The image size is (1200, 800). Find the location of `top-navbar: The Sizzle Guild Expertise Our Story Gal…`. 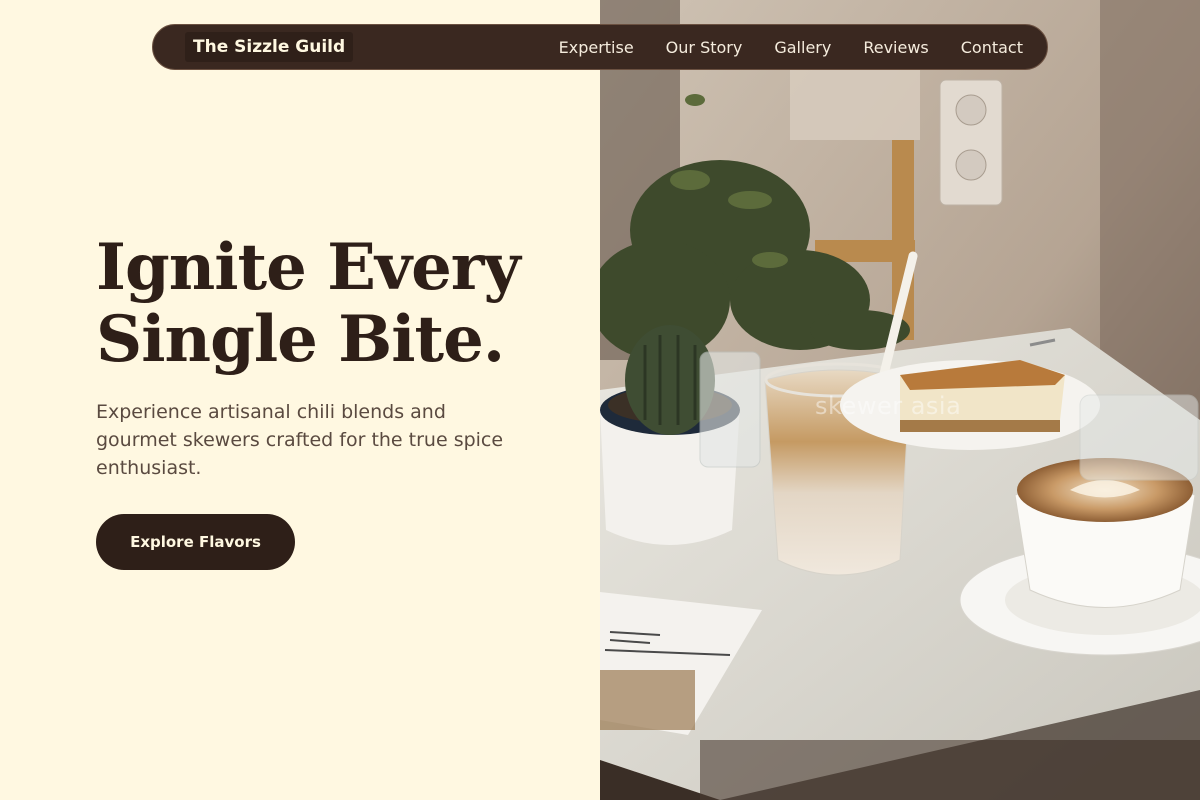

top-navbar: The Sizzle Guild Expertise Our Story Gal… is located at coordinates (600, 47).